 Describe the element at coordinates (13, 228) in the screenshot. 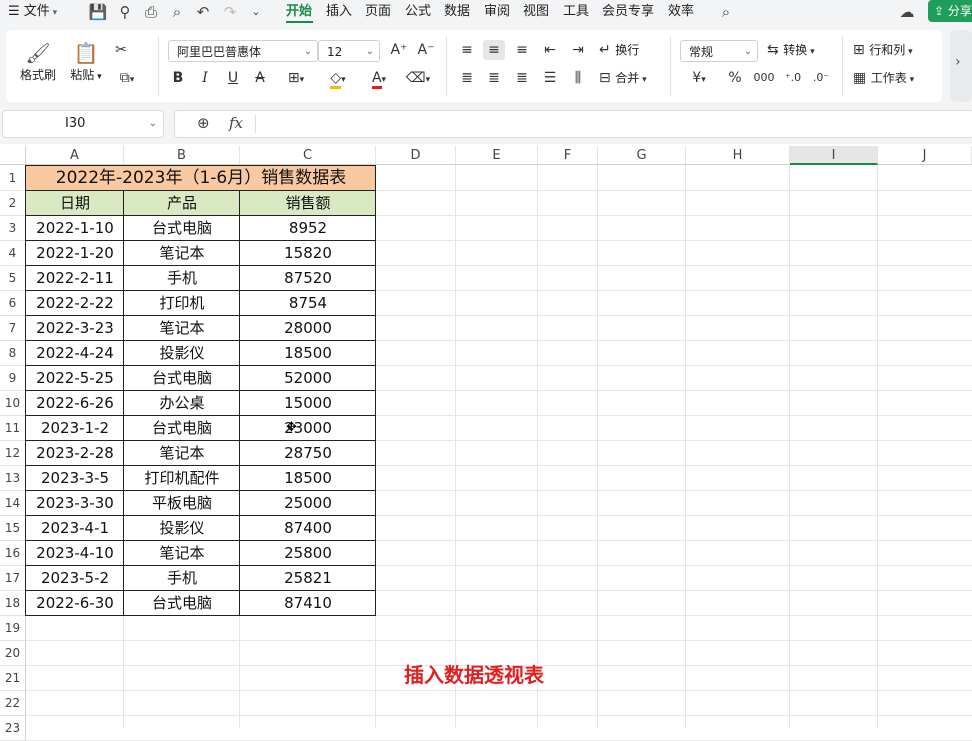

I see `row-header: 3` at that location.